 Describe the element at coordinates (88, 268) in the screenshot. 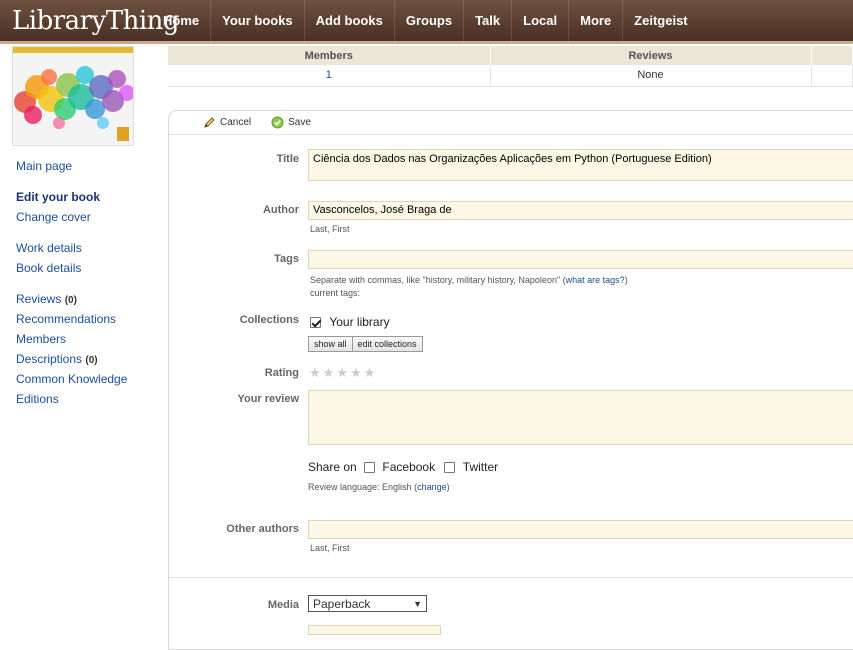

I see `sidebar-book-details: Book details` at that location.